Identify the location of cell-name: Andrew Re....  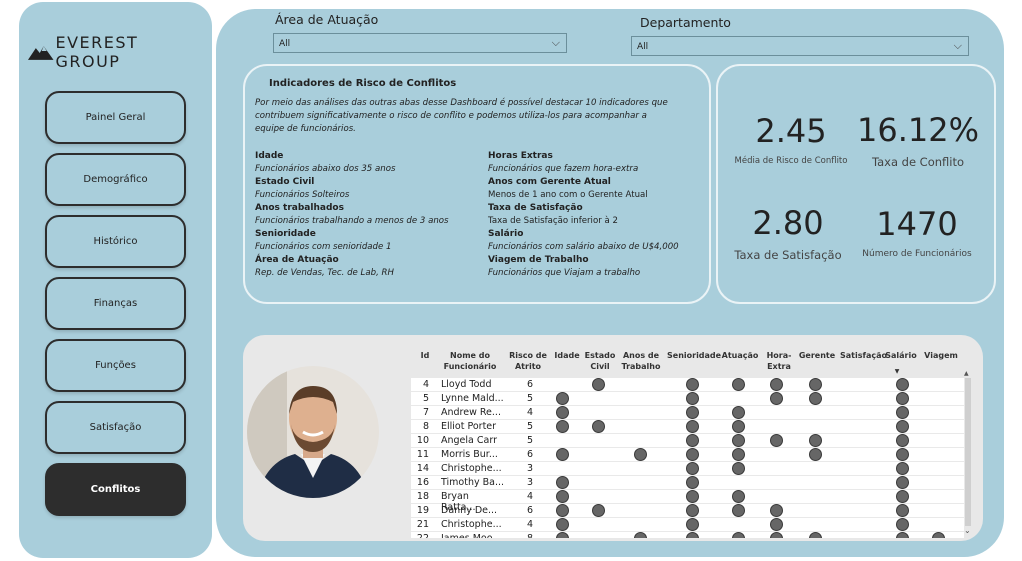
(471, 412).